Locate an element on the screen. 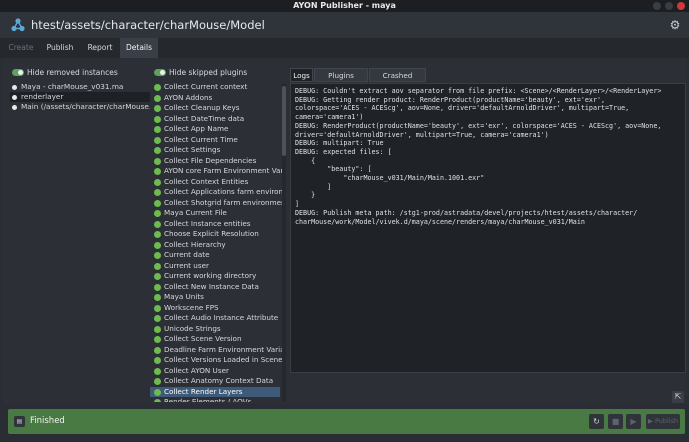 The width and height of the screenshot is (689, 442). instance-item: Maya - charMouse_v031.ma is located at coordinates (80, 87).